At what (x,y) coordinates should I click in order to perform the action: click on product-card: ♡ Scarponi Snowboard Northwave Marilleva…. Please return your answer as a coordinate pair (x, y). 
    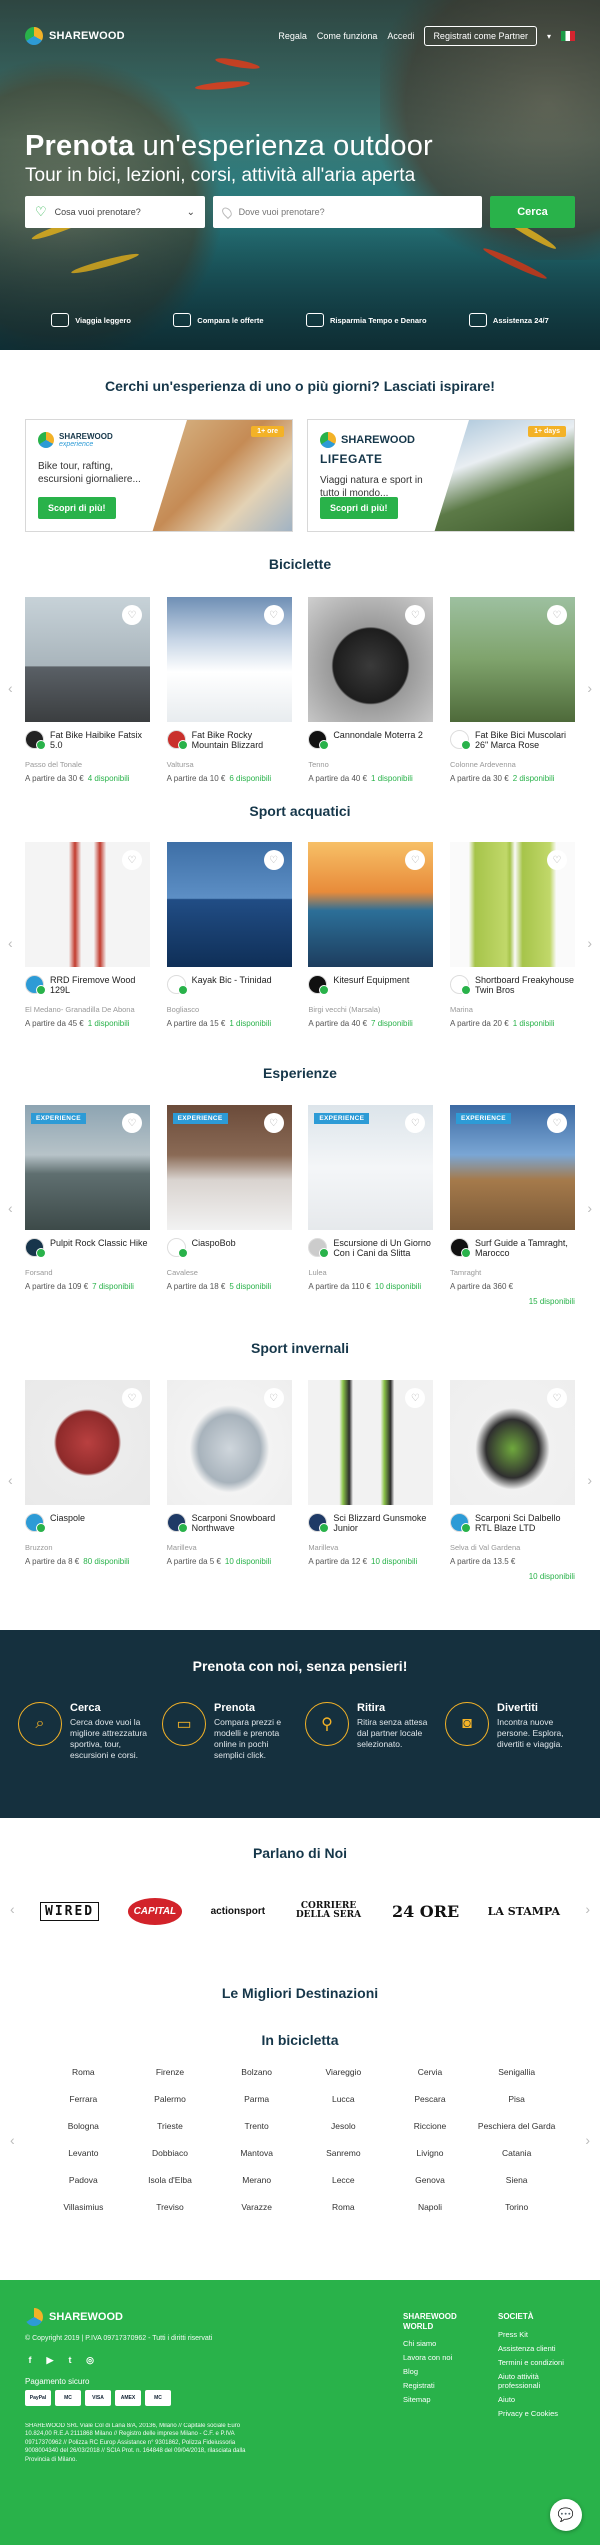
    Looking at the image, I should click on (229, 1480).